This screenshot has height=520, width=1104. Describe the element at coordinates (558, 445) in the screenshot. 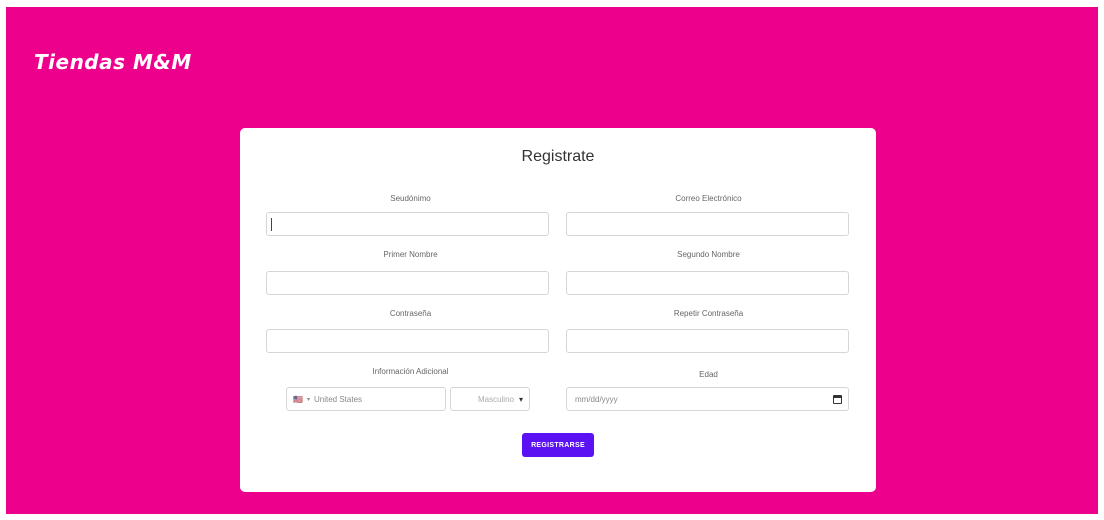

I see `register-button: REGISTRARSE` at that location.